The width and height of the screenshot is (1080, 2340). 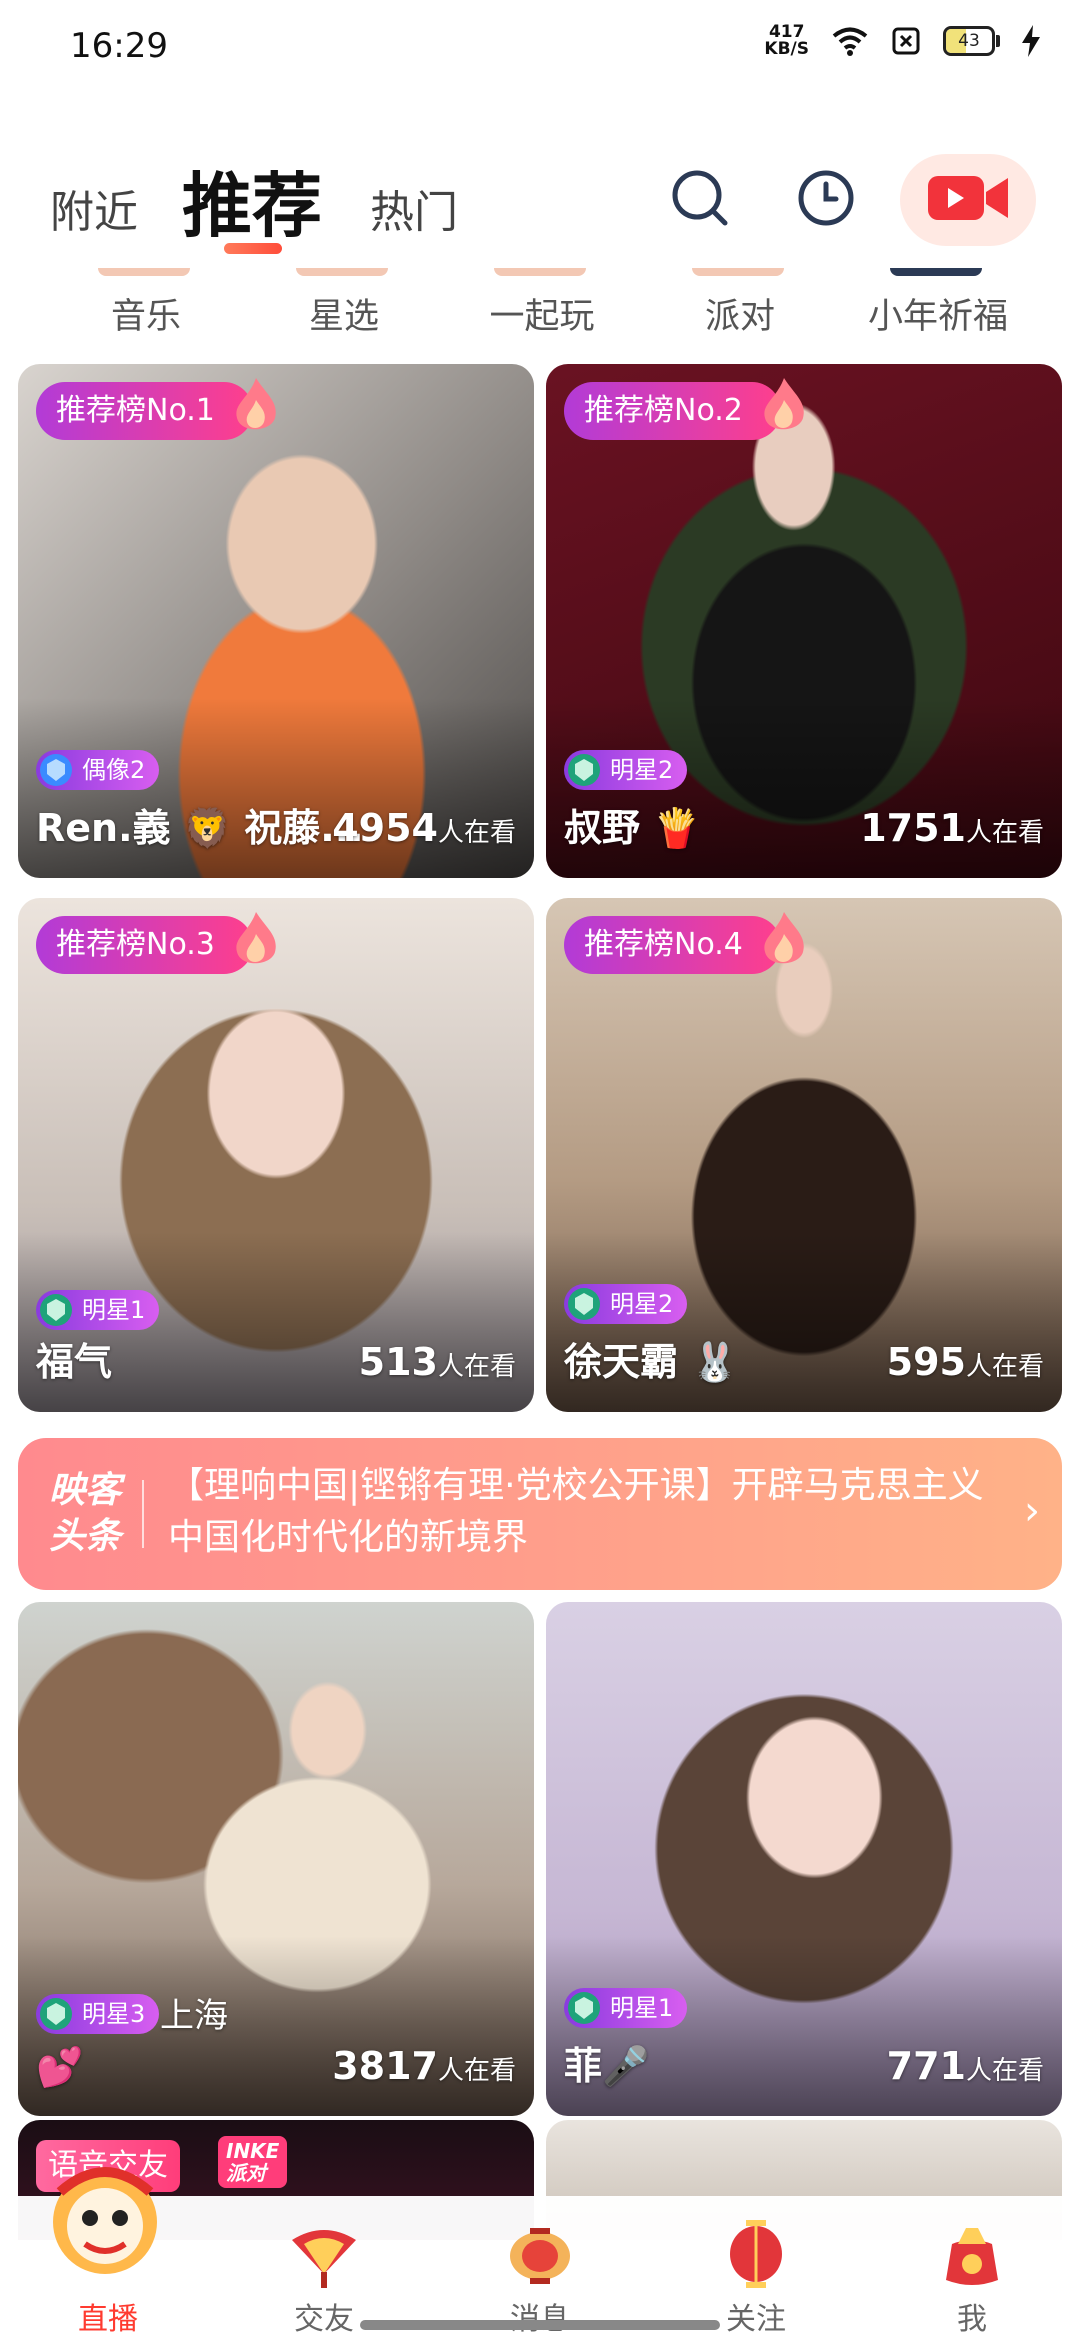 What do you see at coordinates (98, 770) in the screenshot?
I see `level-badge: 偶像2` at bounding box center [98, 770].